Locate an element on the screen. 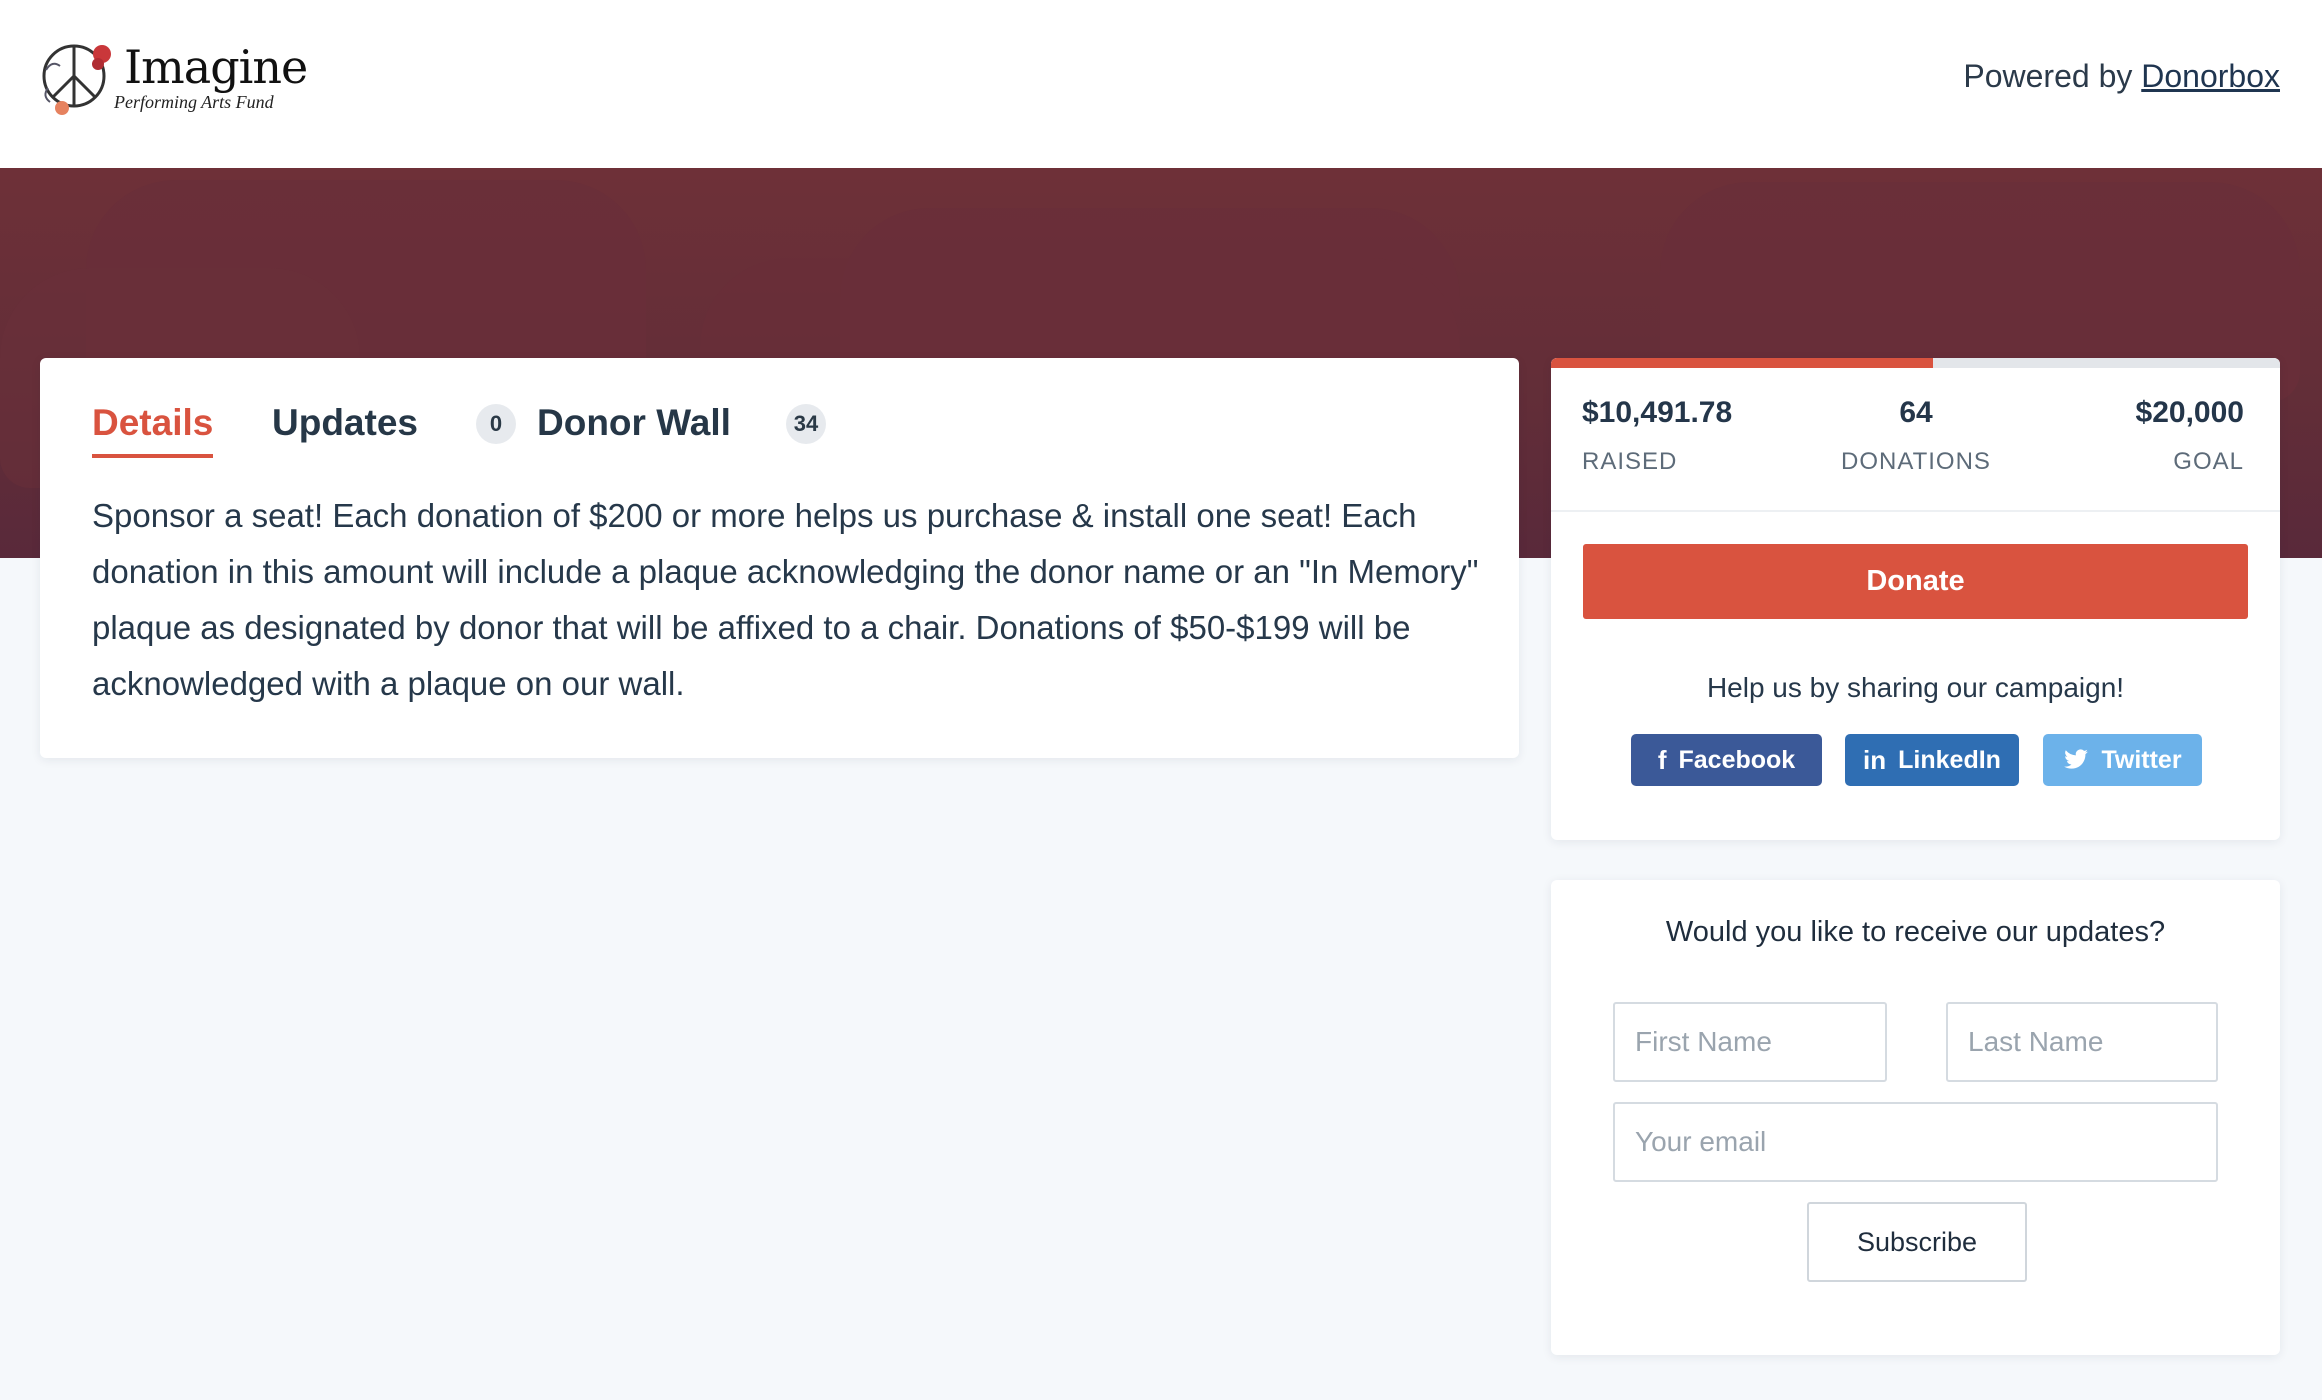 This screenshot has height=1400, width=2322. logo-name: Imagine is located at coordinates (216, 67).